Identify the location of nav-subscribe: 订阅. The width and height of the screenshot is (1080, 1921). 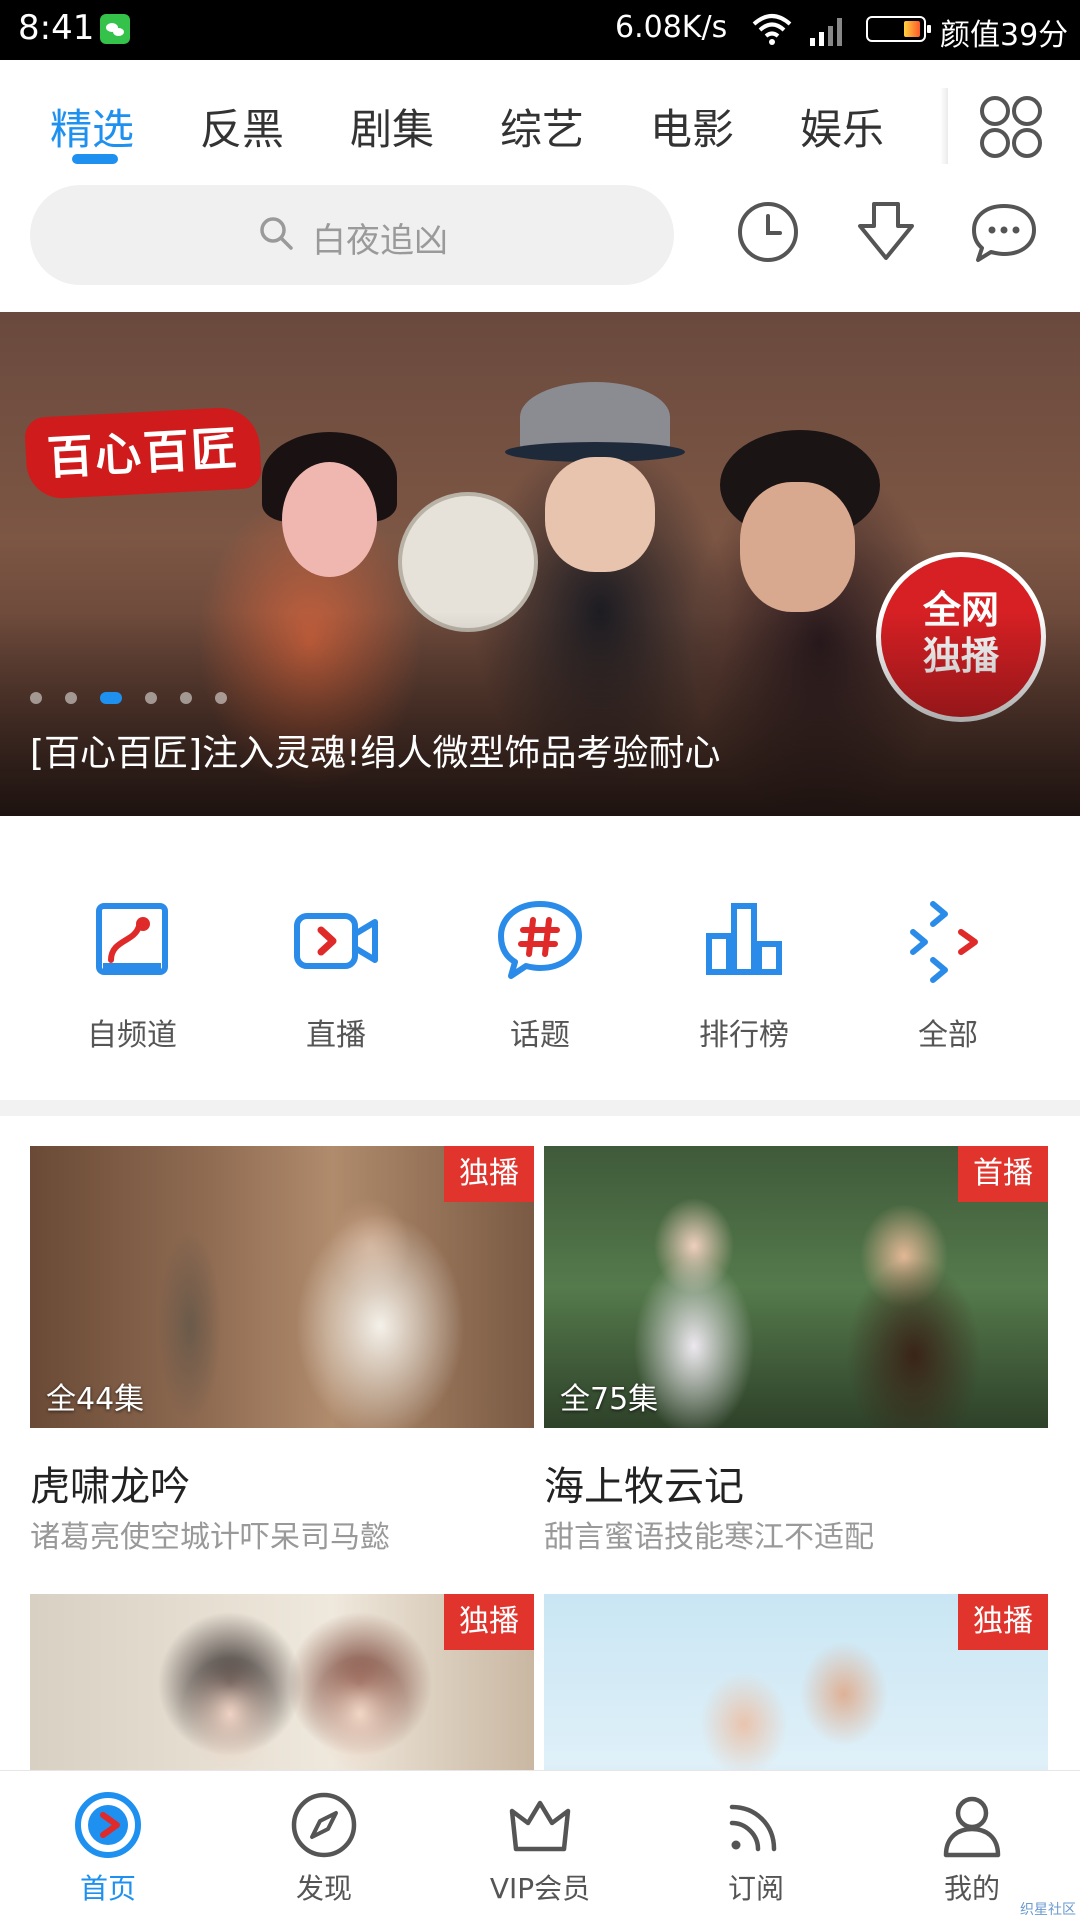
(756, 1848).